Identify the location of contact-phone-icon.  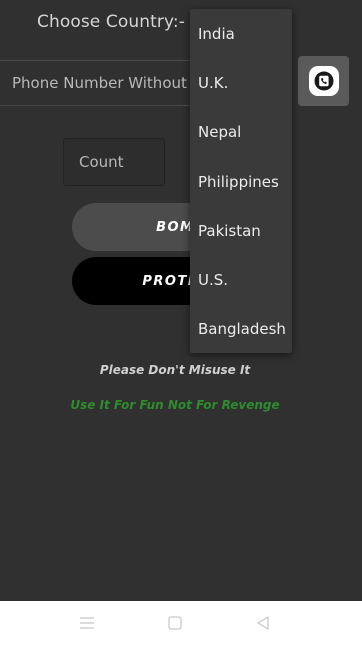
(323, 81).